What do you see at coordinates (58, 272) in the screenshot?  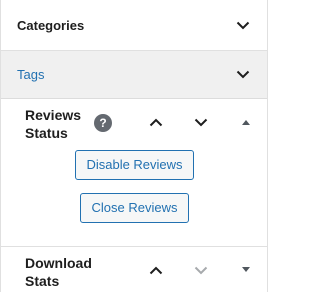 I see `download-stats-title: Download Stats` at bounding box center [58, 272].